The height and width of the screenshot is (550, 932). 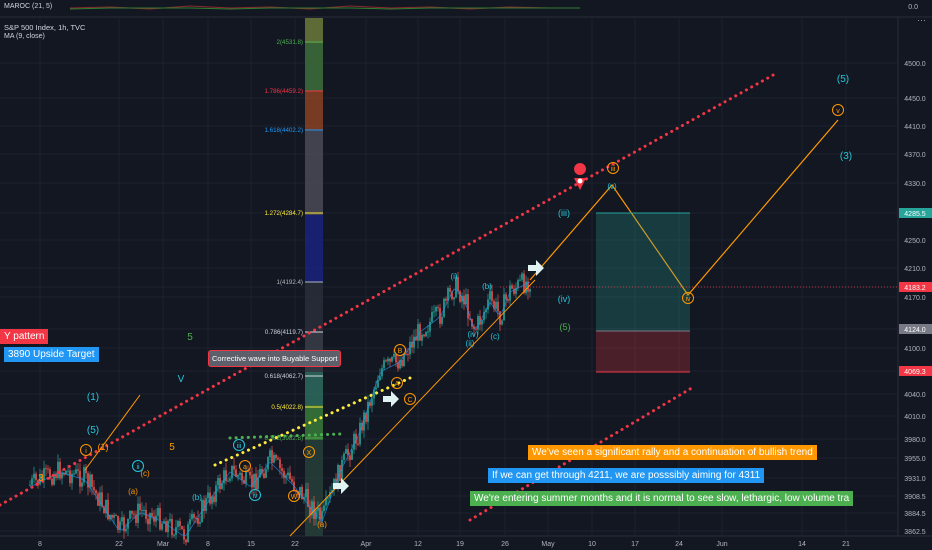 What do you see at coordinates (564, 299) in the screenshot?
I see `wave-iv-blue: (iv)` at bounding box center [564, 299].